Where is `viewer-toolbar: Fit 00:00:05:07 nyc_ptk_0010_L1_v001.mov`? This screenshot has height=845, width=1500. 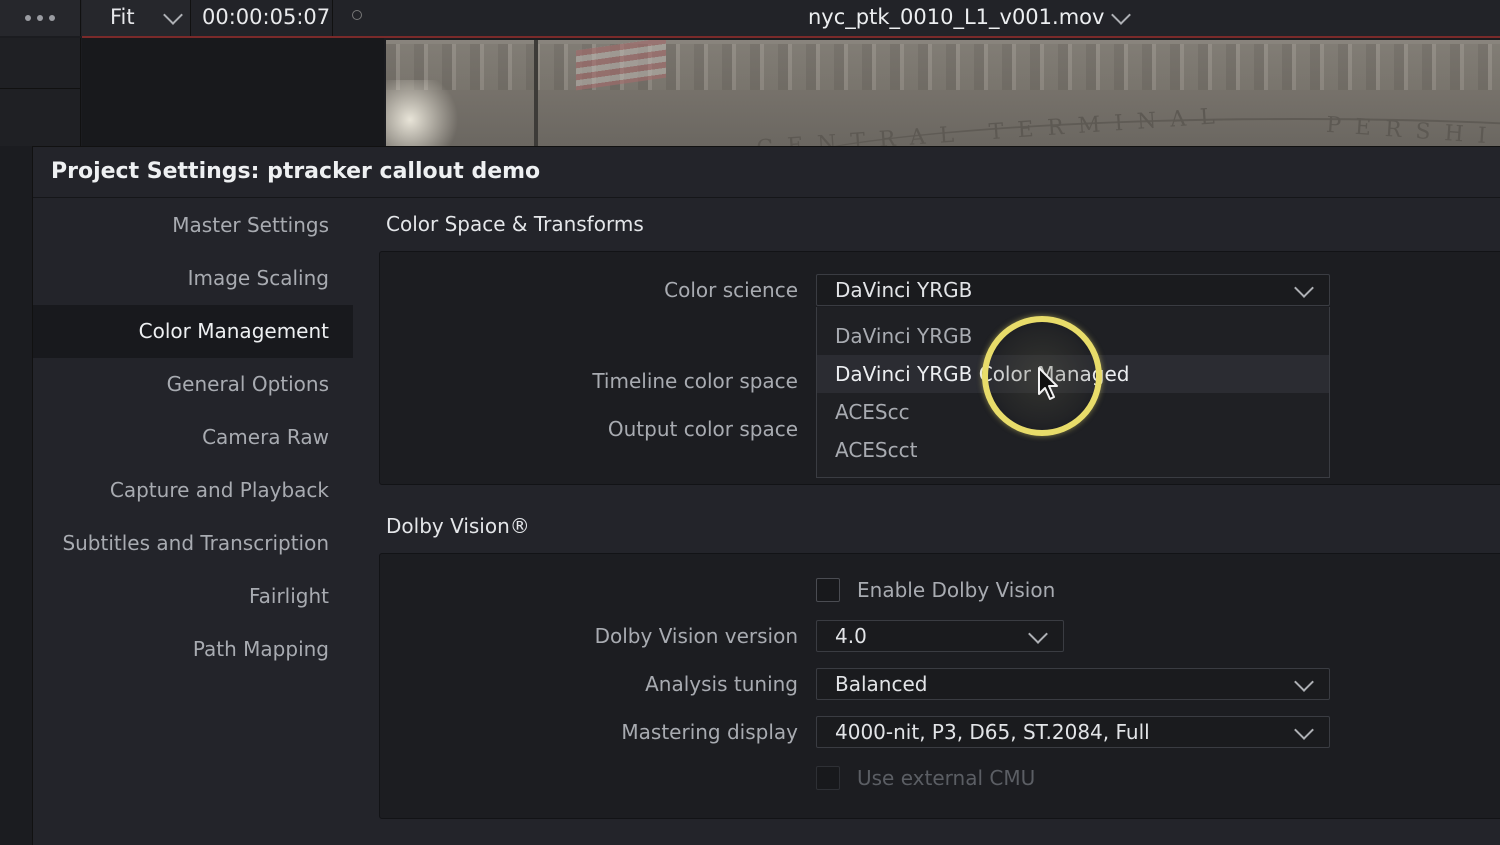
viewer-toolbar: Fit 00:00:05:07 nyc_ptk_0010_L1_v001.mov is located at coordinates (750, 19).